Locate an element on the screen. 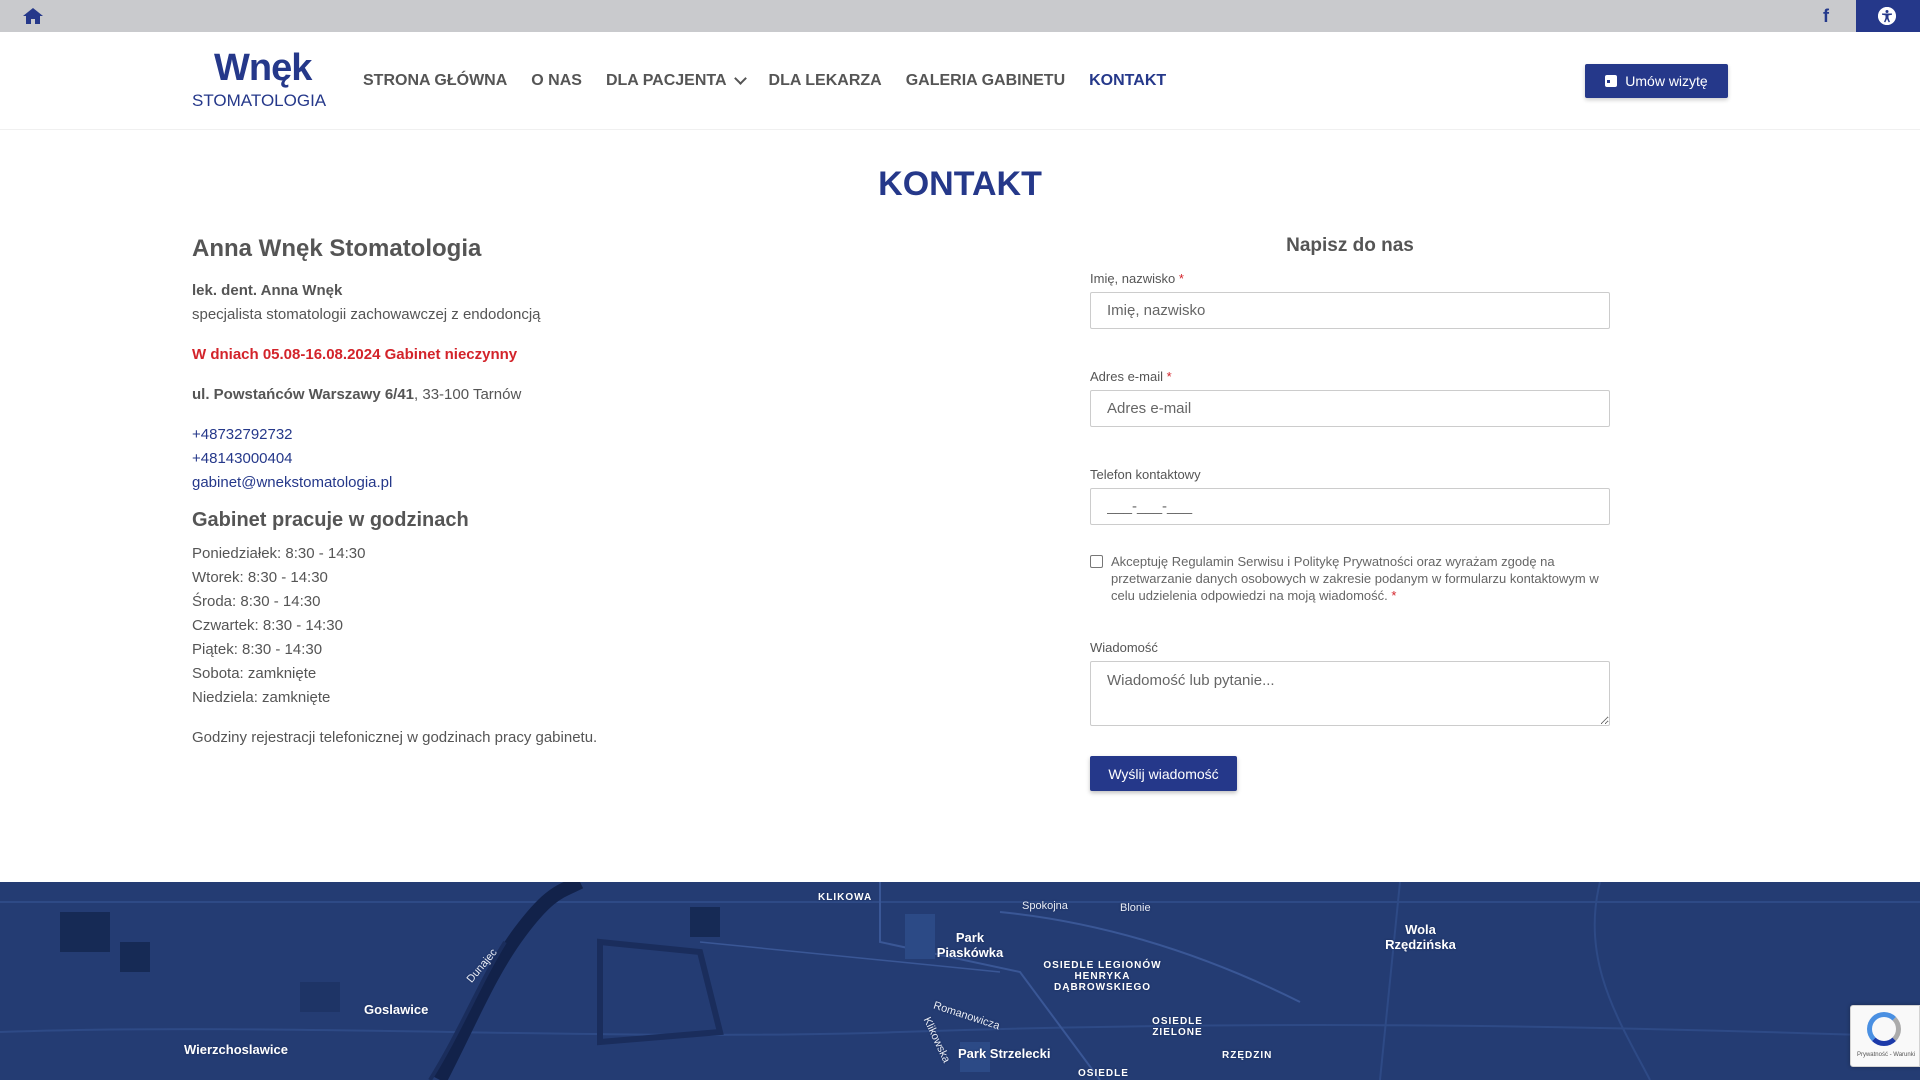  page-title: KONTAKT is located at coordinates (960, 184).